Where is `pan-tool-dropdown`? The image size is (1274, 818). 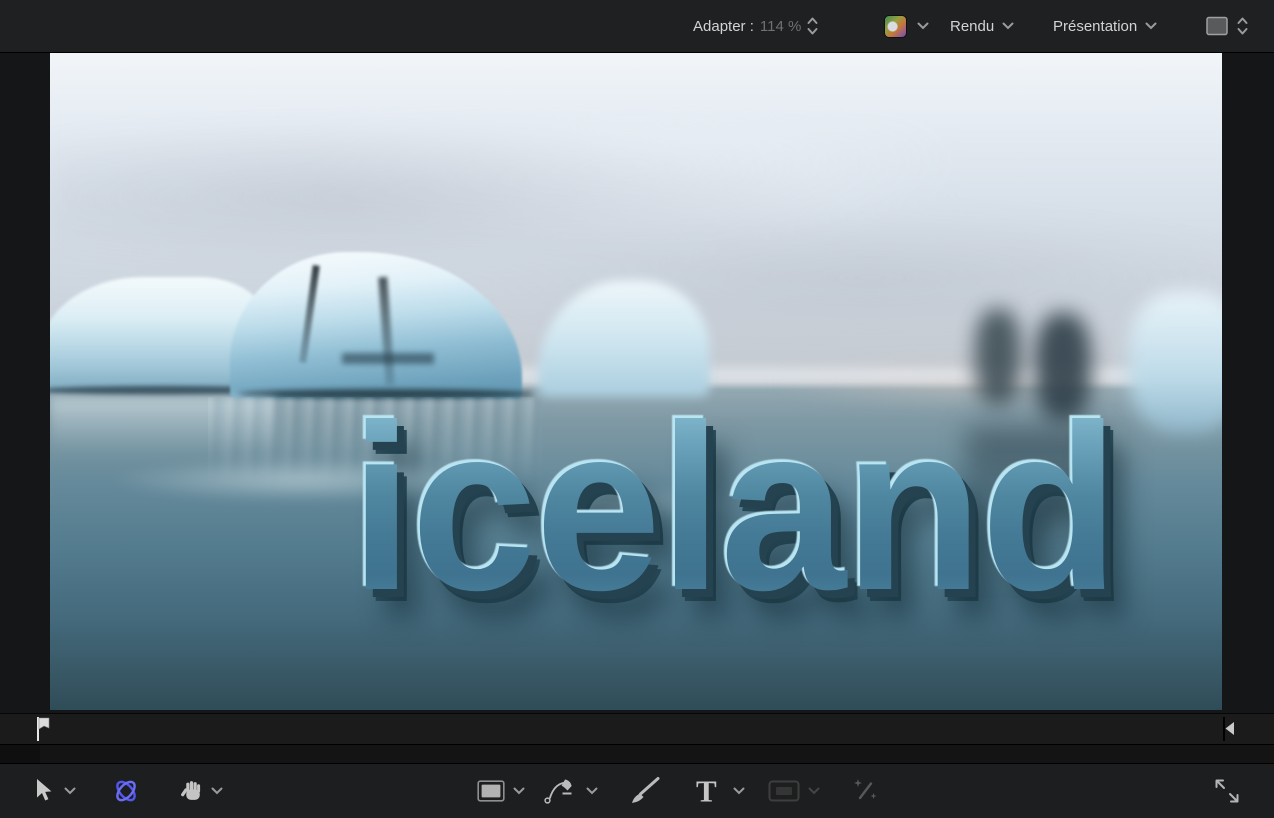
pan-tool-dropdown is located at coordinates (217, 791).